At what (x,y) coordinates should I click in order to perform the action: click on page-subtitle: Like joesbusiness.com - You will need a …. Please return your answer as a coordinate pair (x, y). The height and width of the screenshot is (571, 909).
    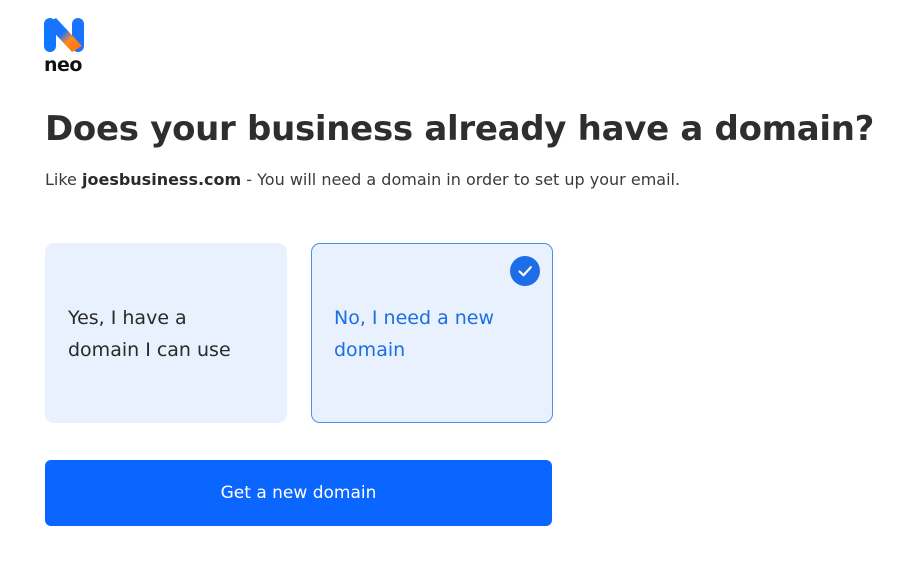
    Looking at the image, I should click on (362, 179).